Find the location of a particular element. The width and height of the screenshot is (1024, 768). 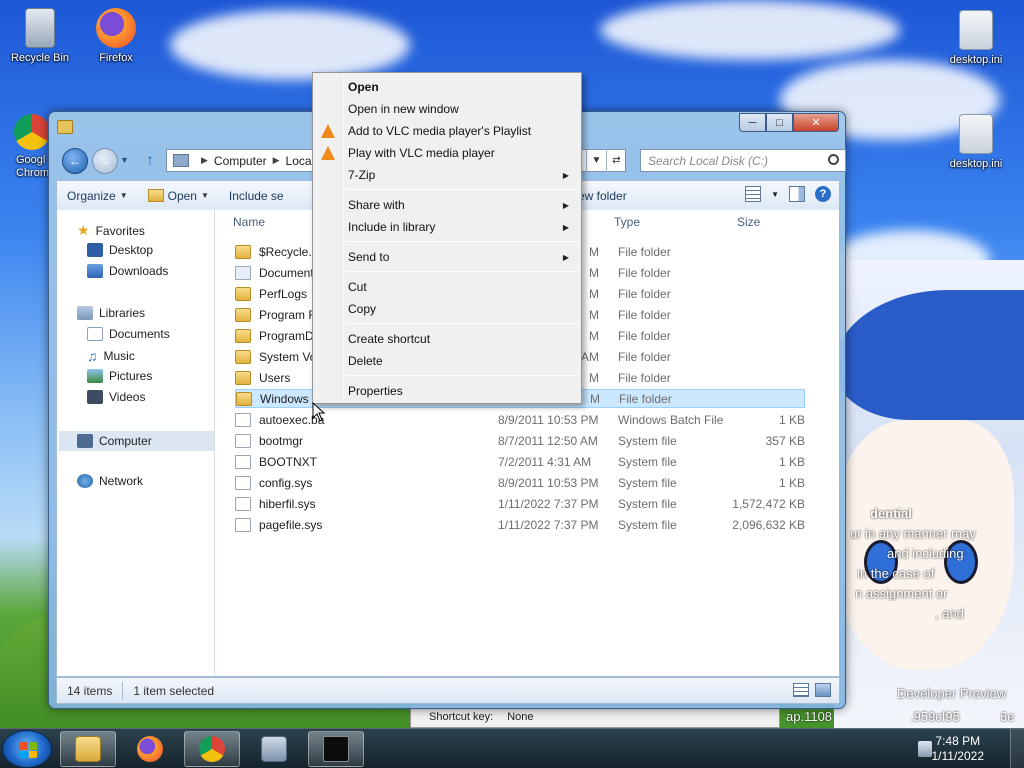

maximize-button: □ is located at coordinates (779, 122).